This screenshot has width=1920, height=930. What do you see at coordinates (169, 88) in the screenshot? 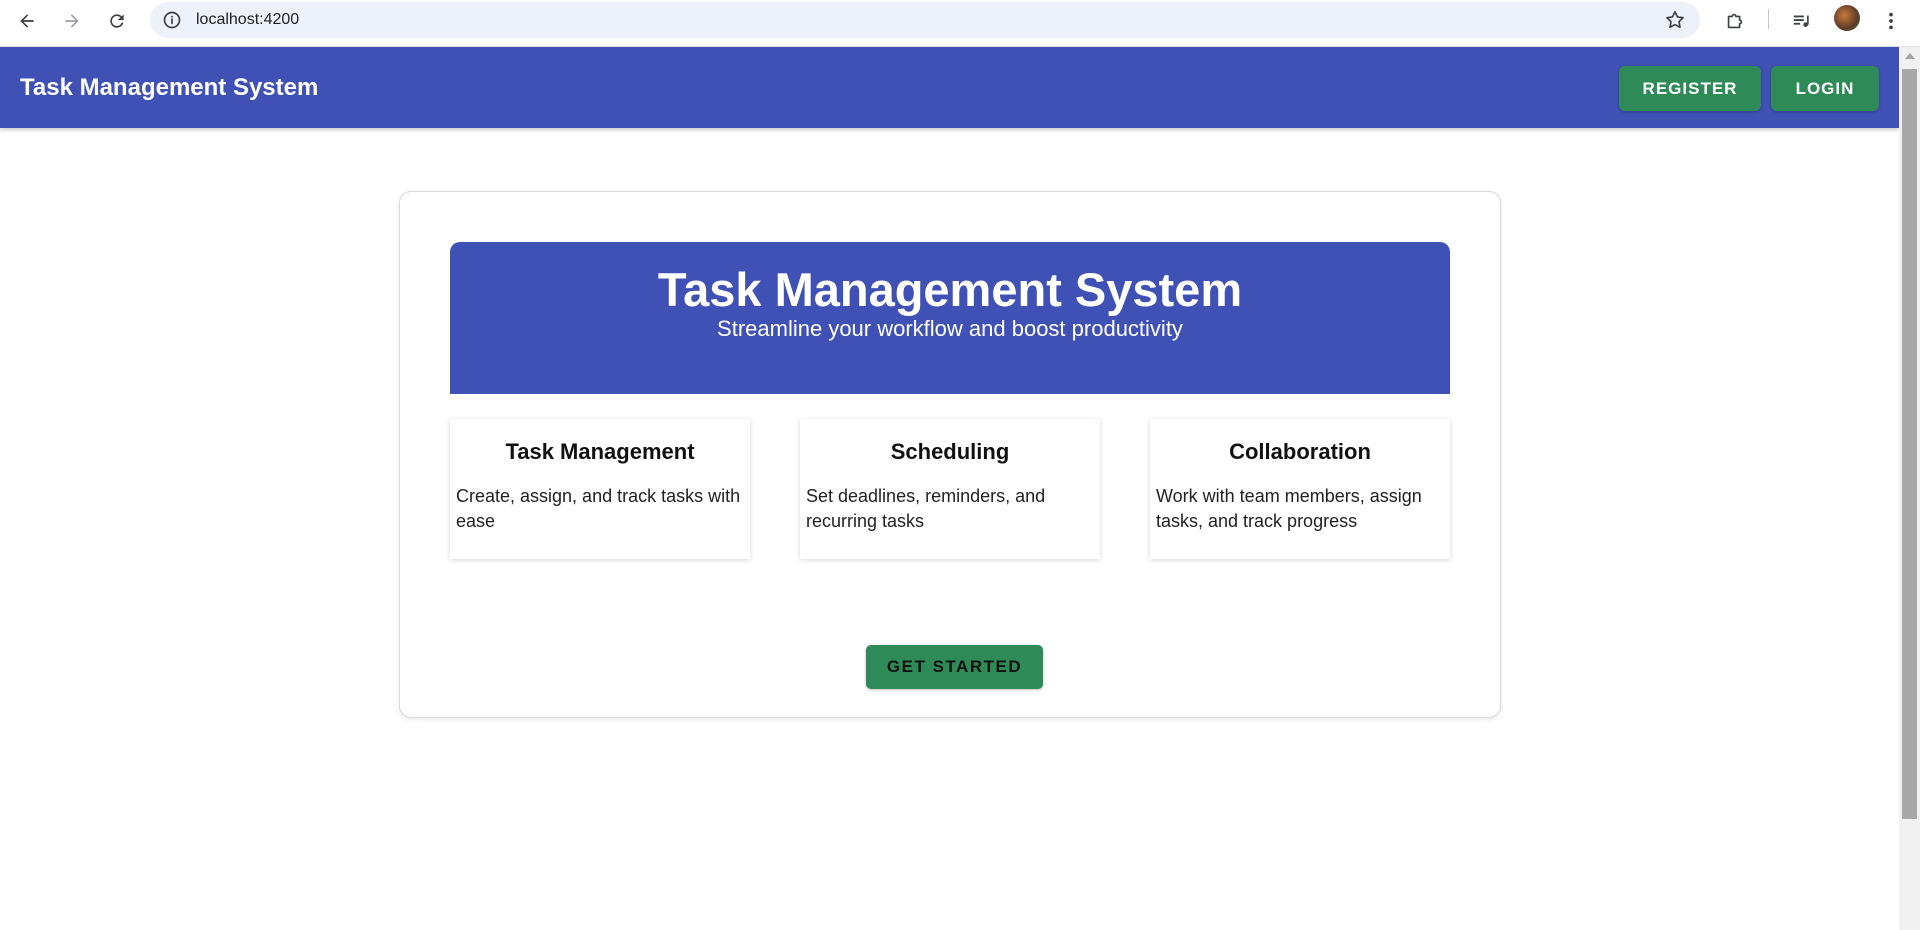
I see `app-brand: Task Management System` at bounding box center [169, 88].